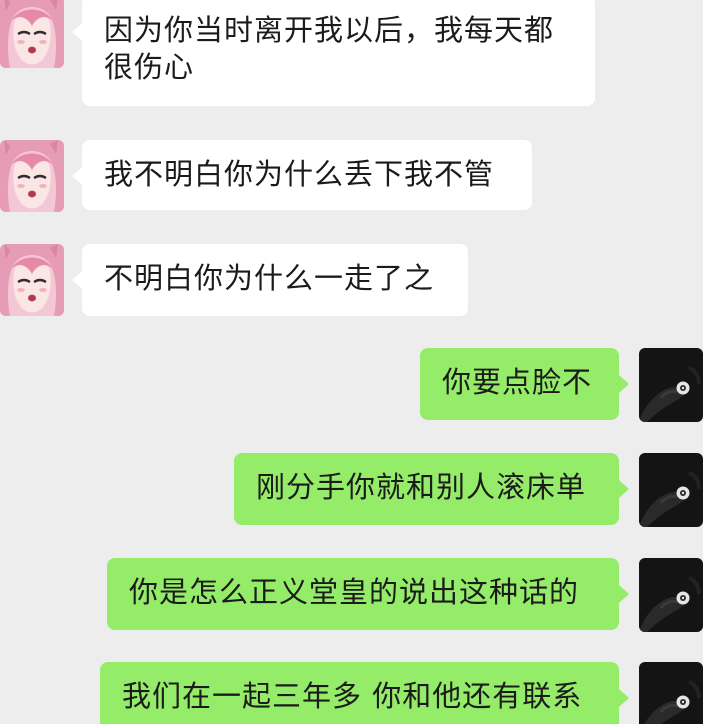 The height and width of the screenshot is (724, 703). I want to click on sent-message-bubble: 我们在一起三年多 你和他还有联系, so click(364, 693).